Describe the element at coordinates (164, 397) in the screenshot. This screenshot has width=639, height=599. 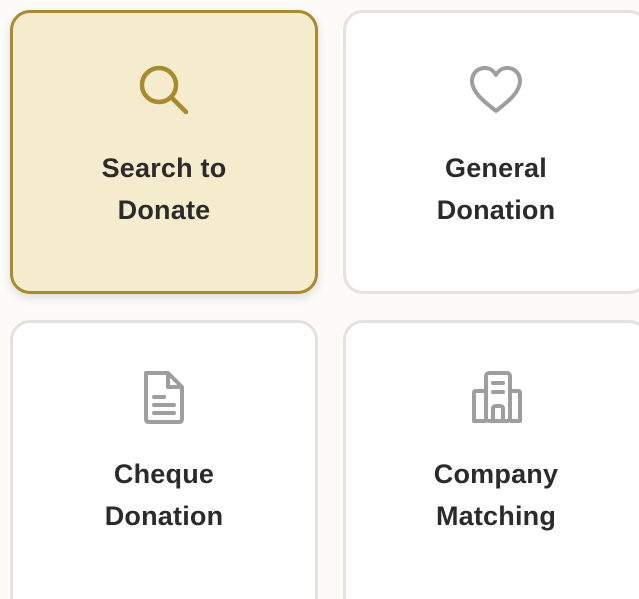
I see `document-icon` at that location.